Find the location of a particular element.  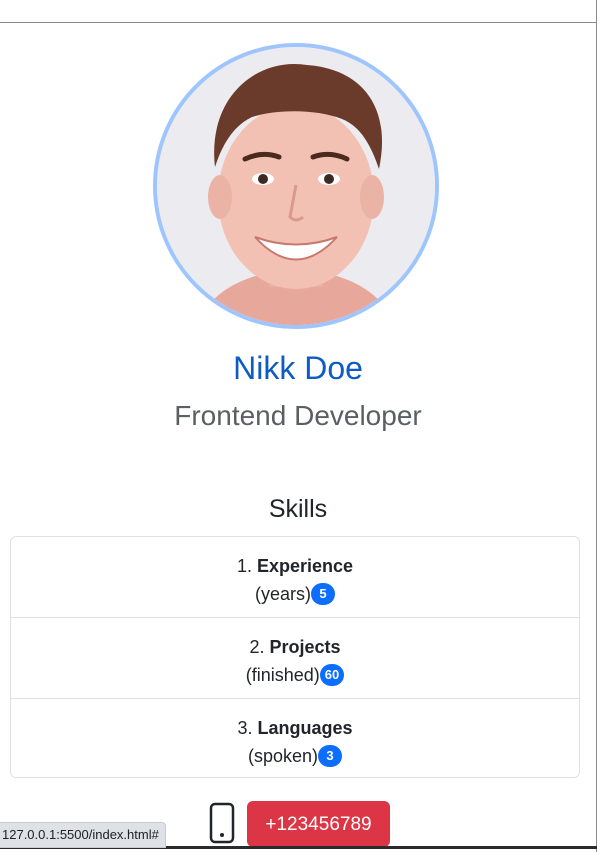

skill-count-badge: 5 is located at coordinates (323, 594).